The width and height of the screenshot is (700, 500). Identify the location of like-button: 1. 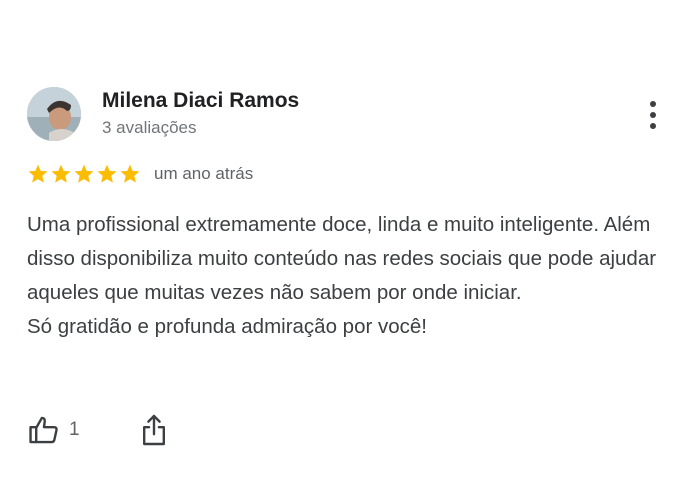
(53, 430).